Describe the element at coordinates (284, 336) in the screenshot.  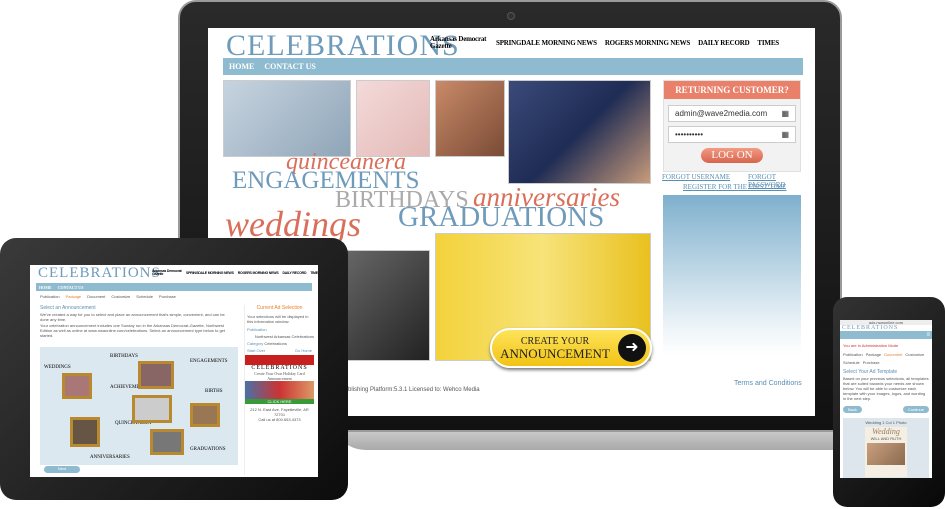
I see `publication-value: Northwest Arkansas Celebrations` at that location.